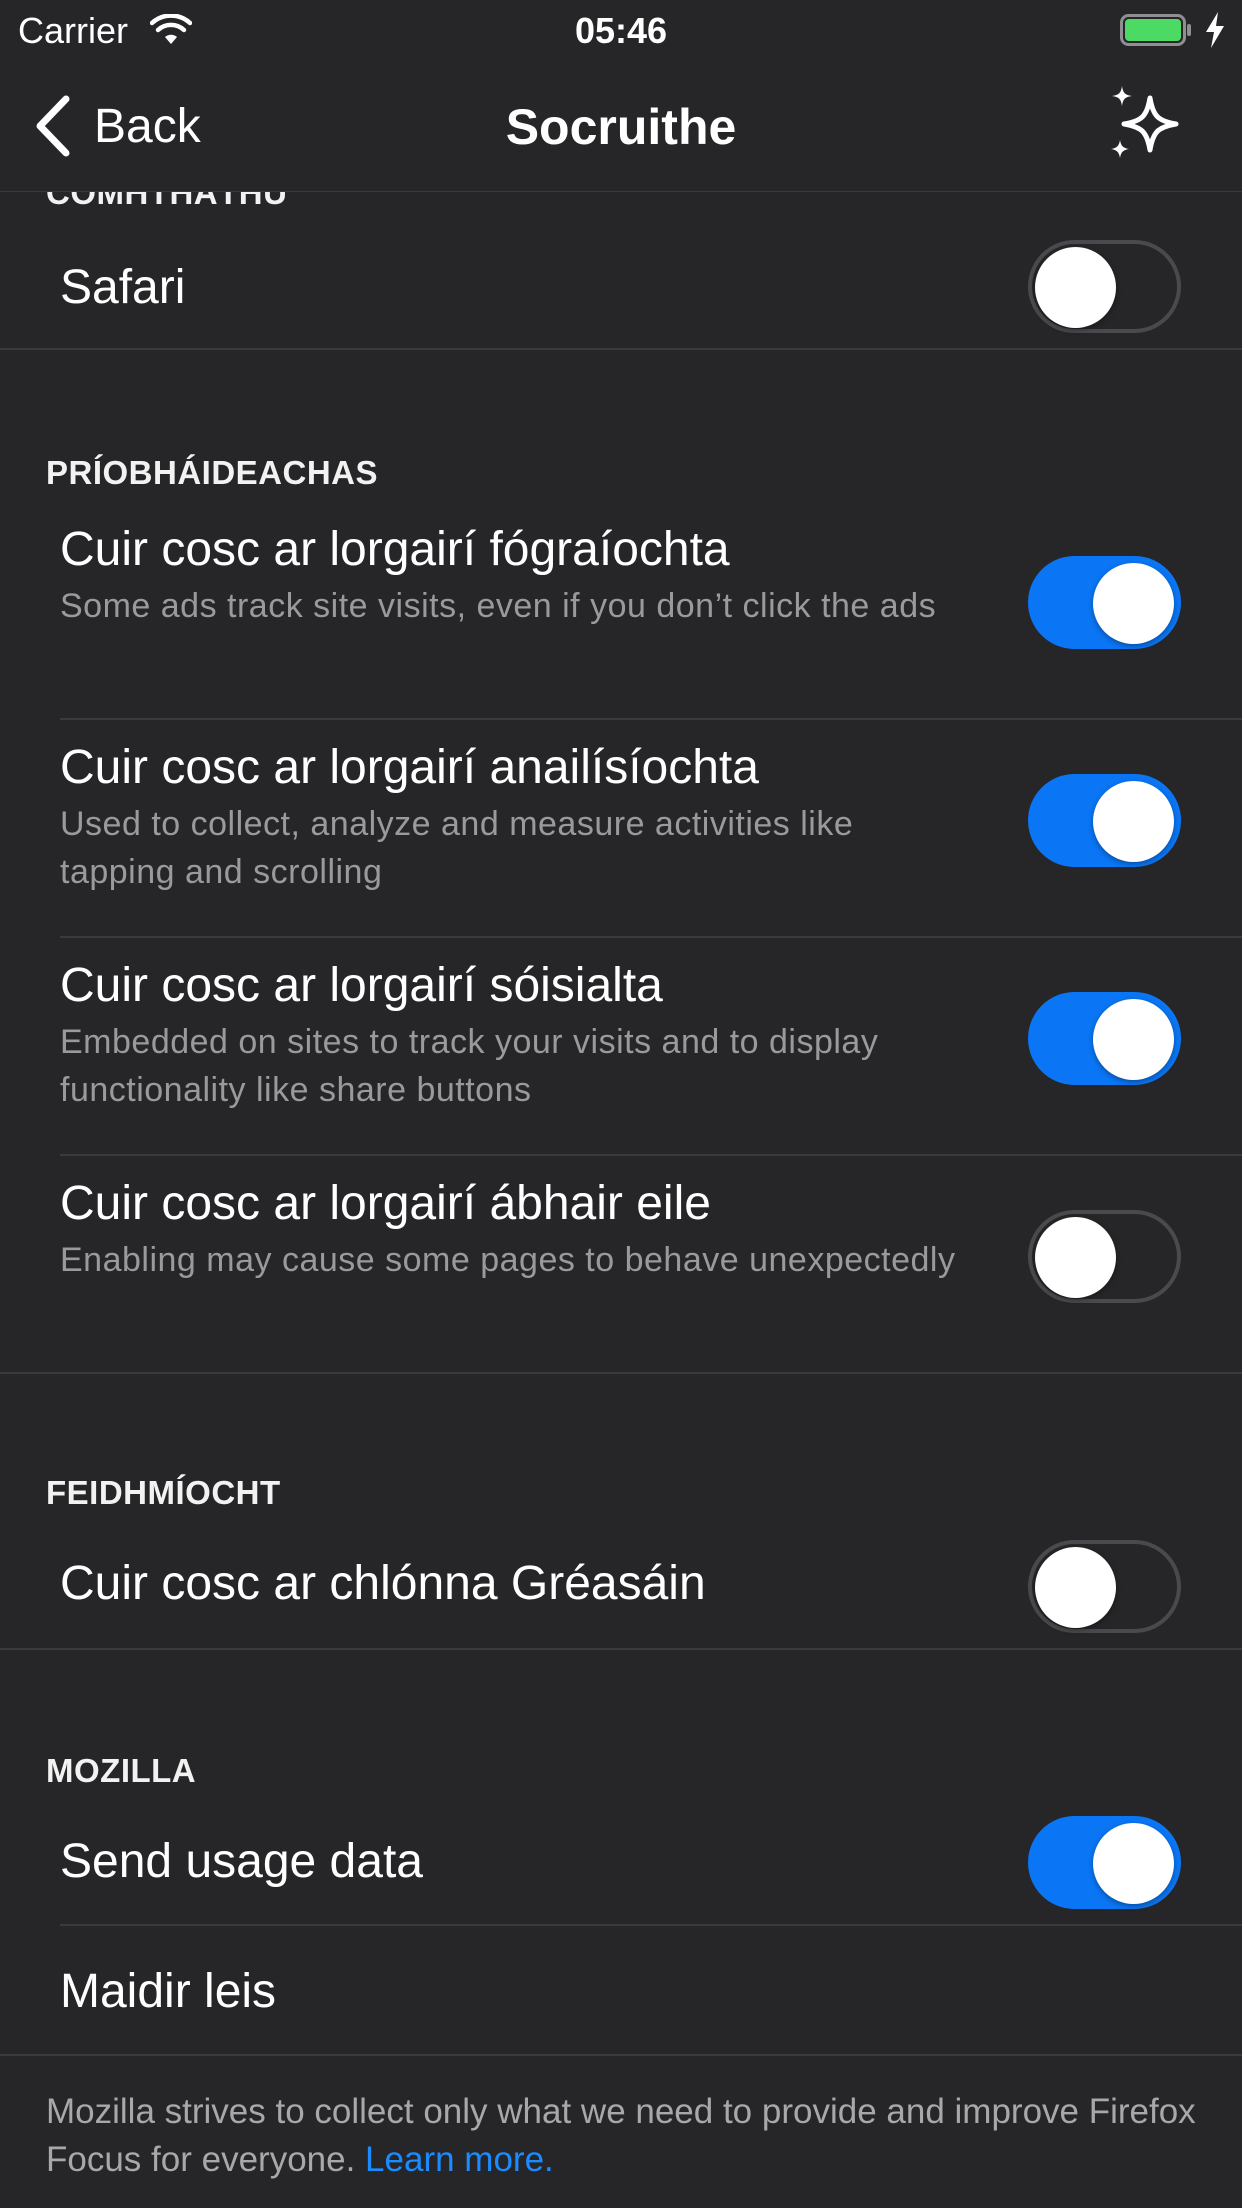 The image size is (1242, 2208). What do you see at coordinates (123, 287) in the screenshot?
I see `setting-title: Safari` at bounding box center [123, 287].